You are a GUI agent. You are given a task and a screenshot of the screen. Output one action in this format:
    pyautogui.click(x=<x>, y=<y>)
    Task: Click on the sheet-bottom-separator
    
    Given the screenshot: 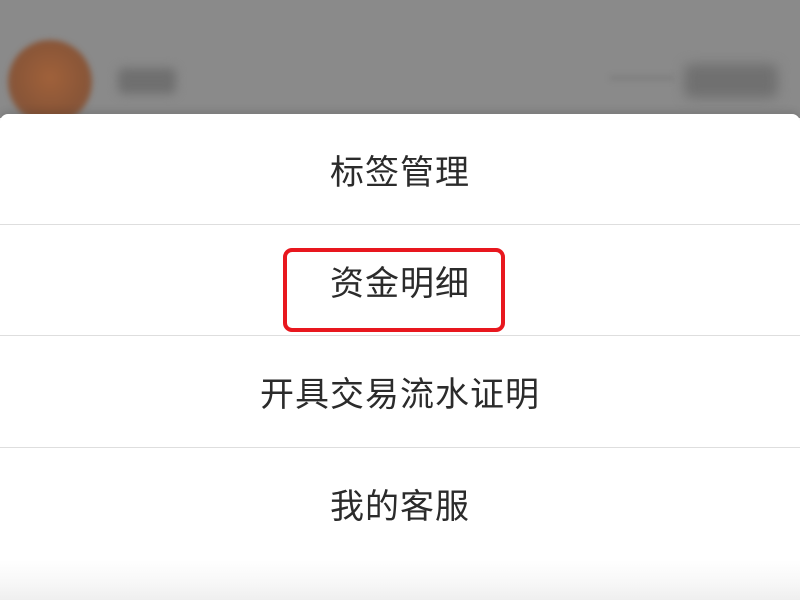 What is the action you would take?
    pyautogui.click(x=400, y=580)
    